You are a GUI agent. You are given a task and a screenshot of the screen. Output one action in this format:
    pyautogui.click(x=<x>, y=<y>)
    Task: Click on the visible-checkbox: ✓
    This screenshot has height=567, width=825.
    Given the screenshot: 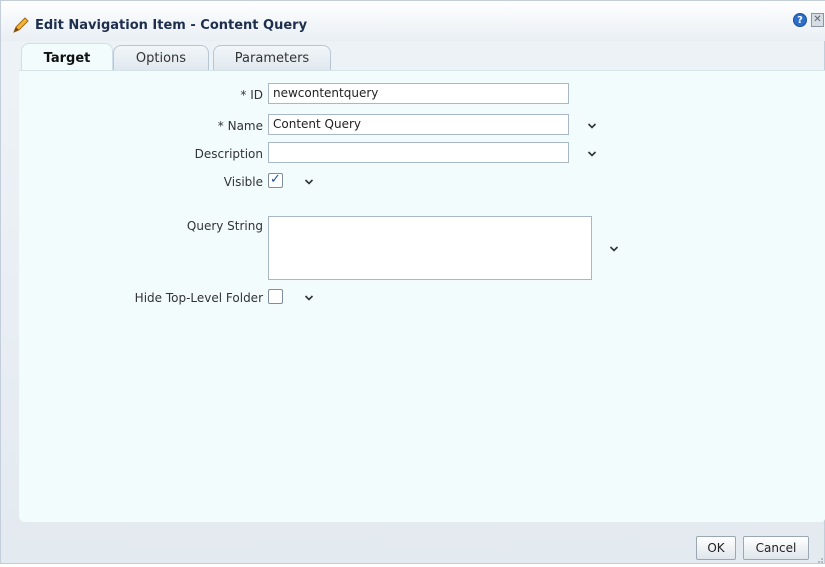 What is the action you would take?
    pyautogui.click(x=275, y=180)
    